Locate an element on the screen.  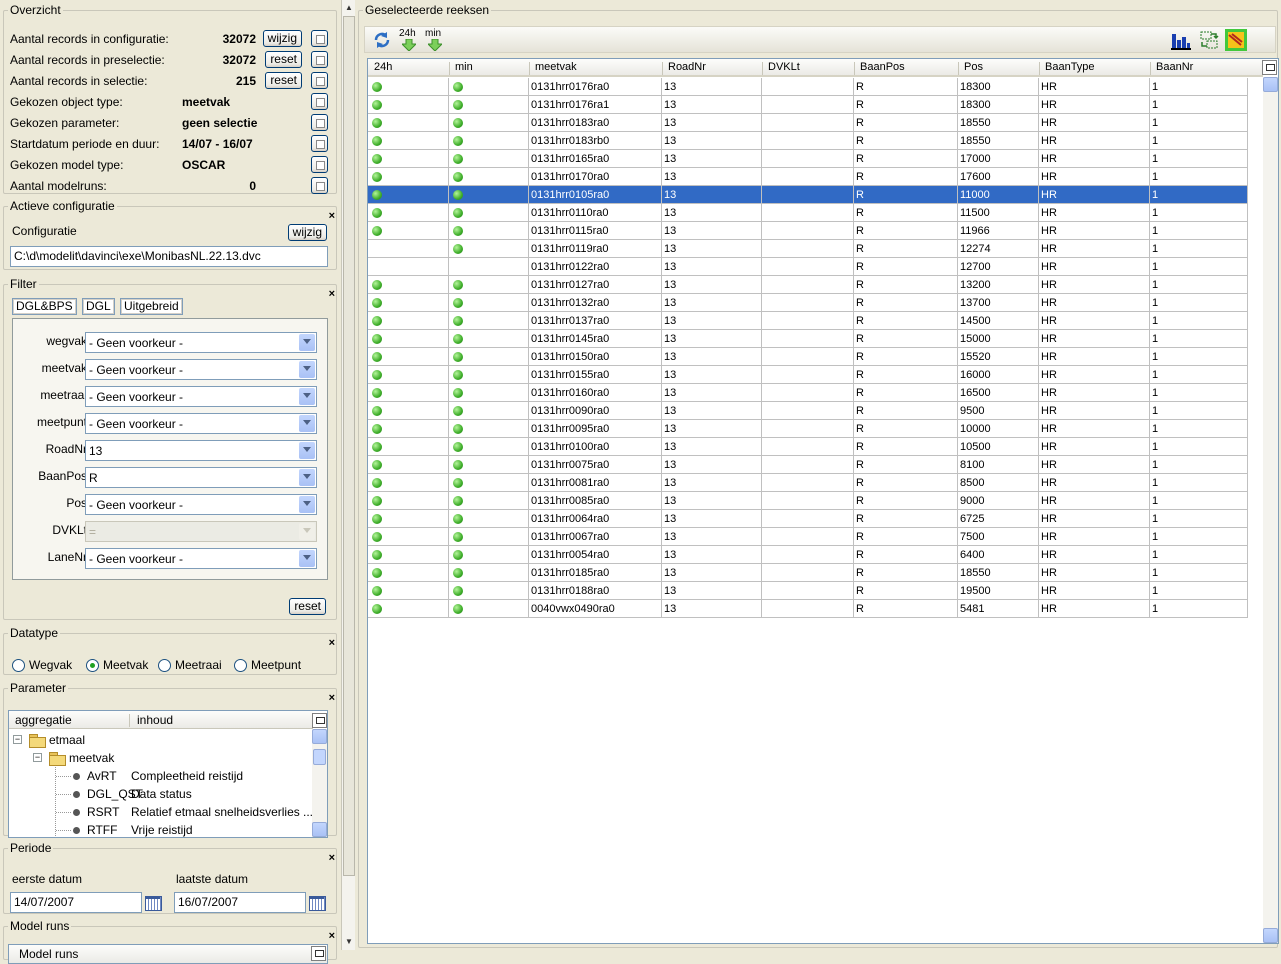
left-panel-scrollbar: ▲ ▼ is located at coordinates (348, 475).